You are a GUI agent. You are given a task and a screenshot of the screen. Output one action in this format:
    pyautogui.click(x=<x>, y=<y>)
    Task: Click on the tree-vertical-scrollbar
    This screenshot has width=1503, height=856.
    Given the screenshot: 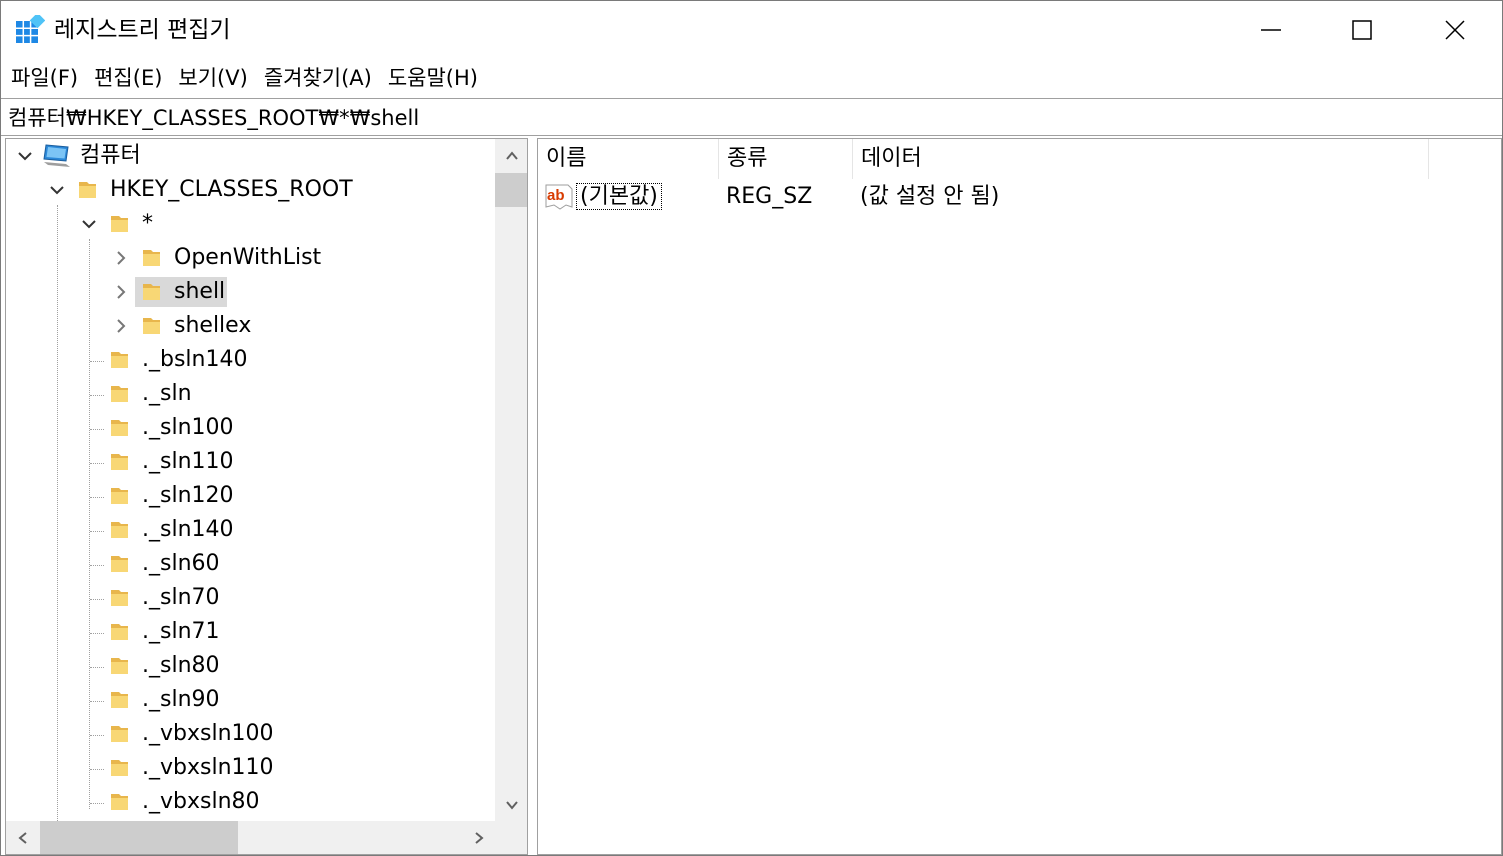 What is the action you would take?
    pyautogui.click(x=511, y=480)
    